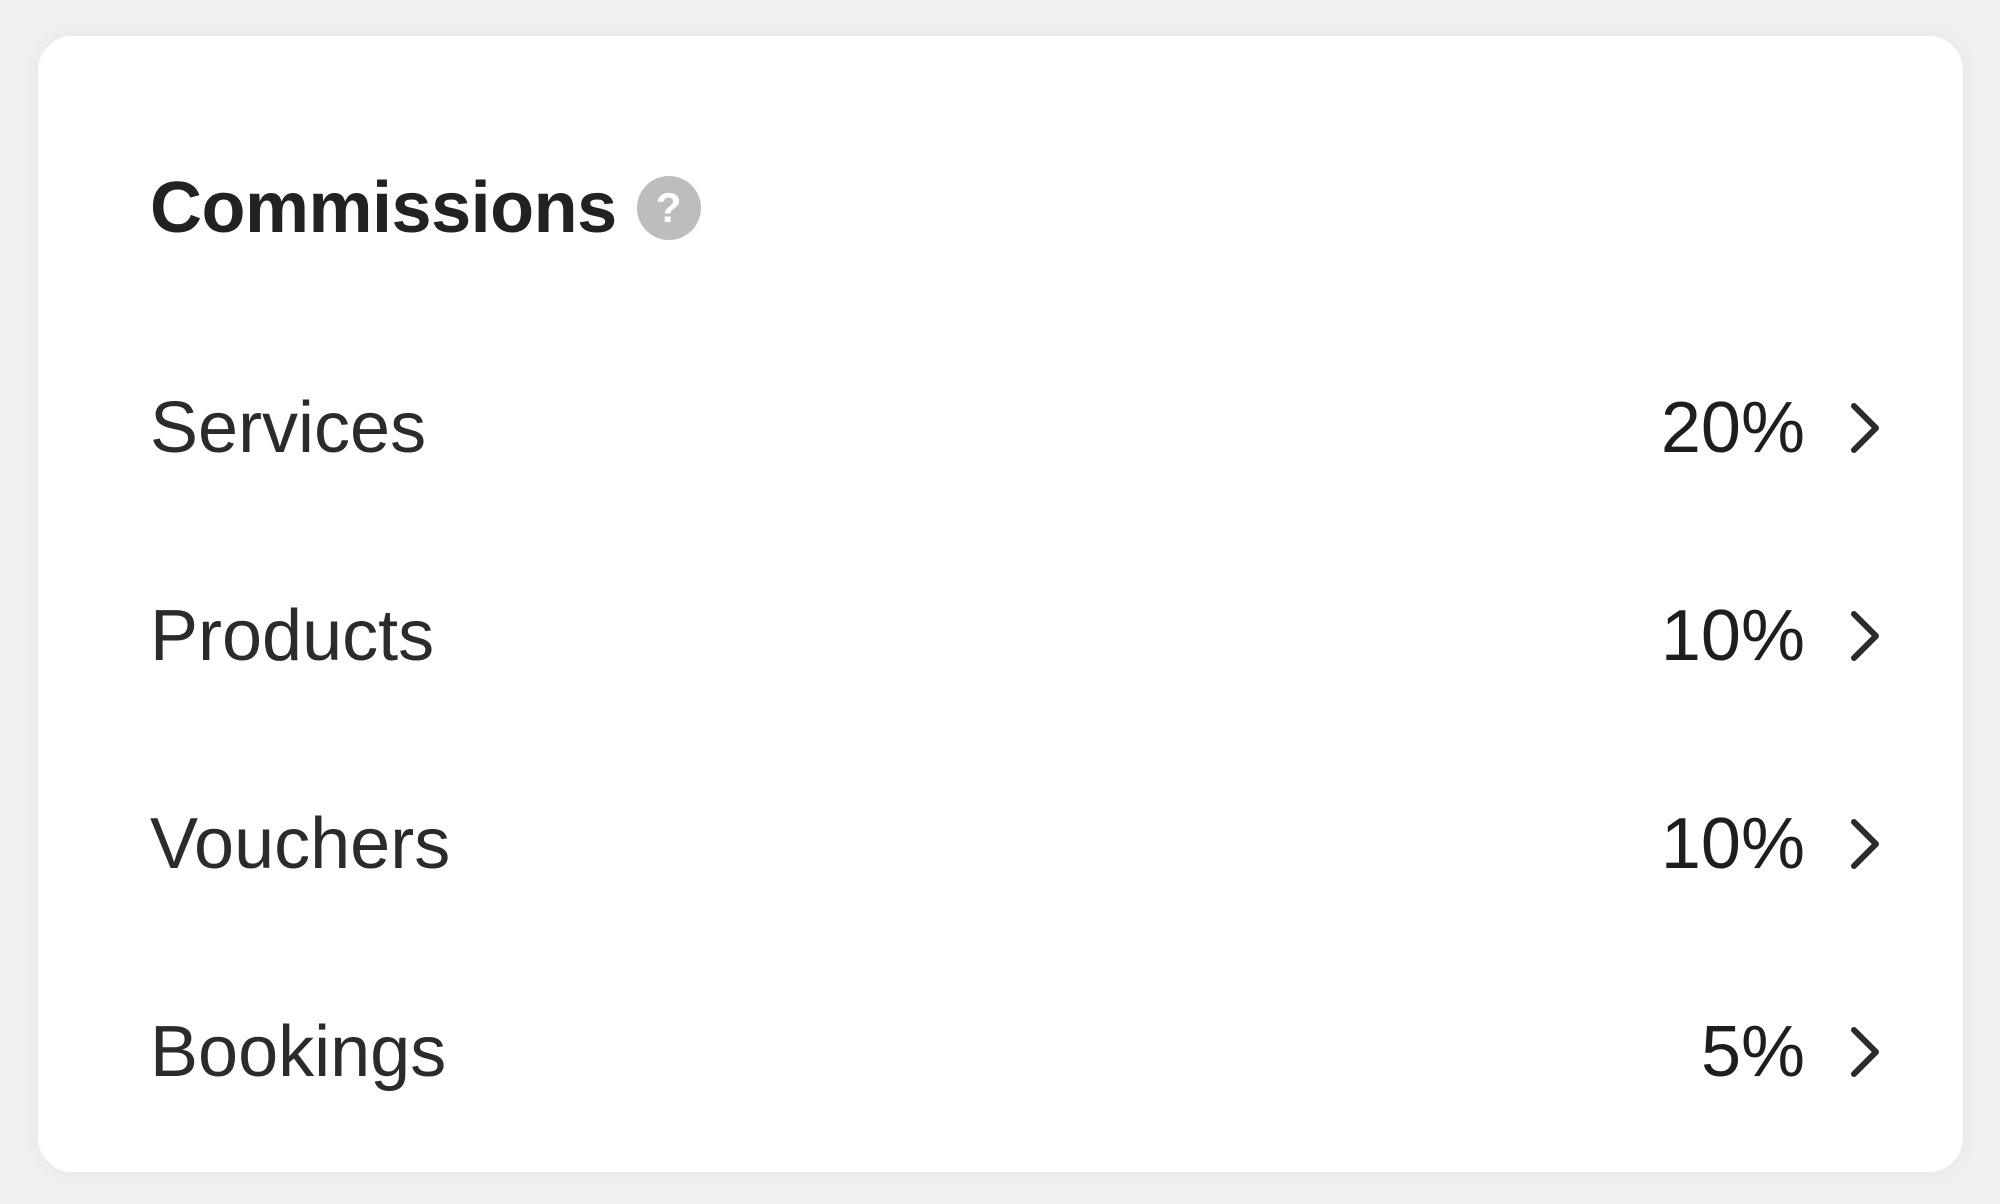 The image size is (2000, 1204). What do you see at coordinates (1752, 1052) in the screenshot?
I see `row-value: 5%` at bounding box center [1752, 1052].